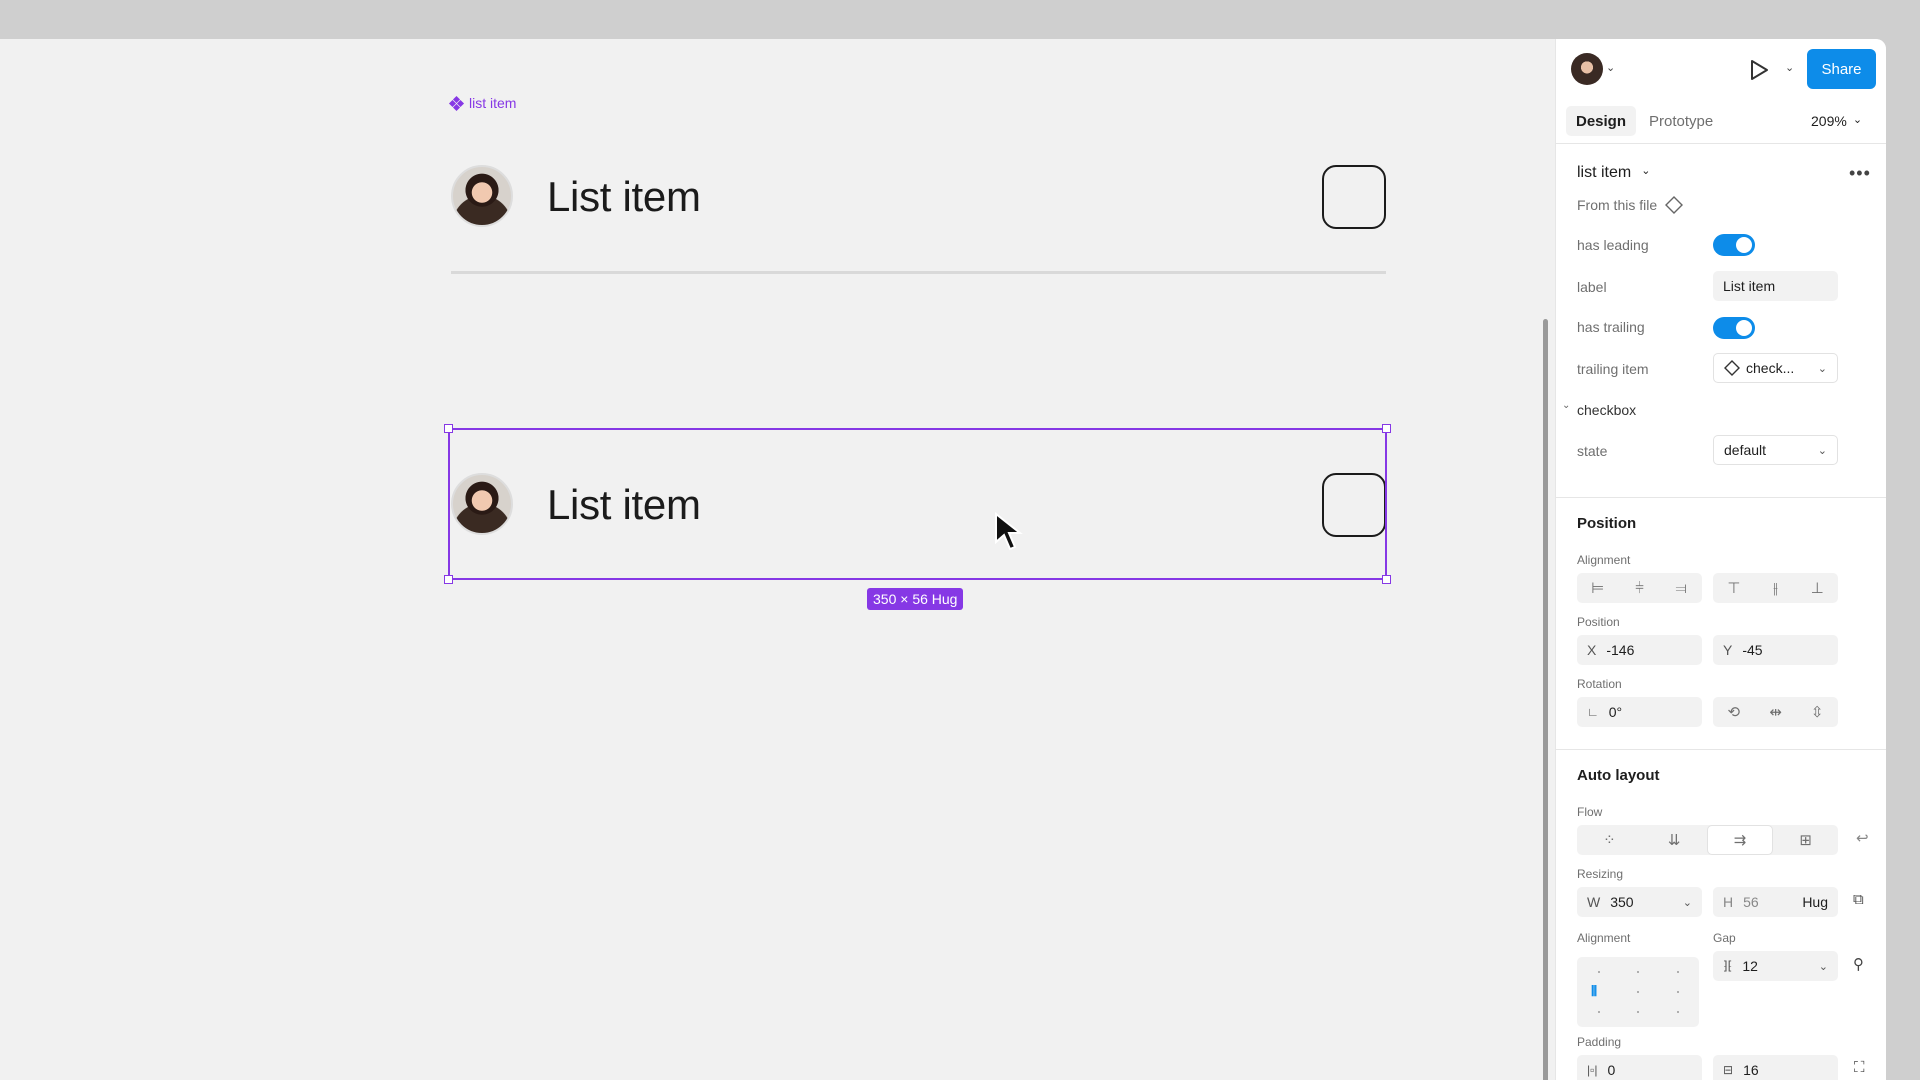  What do you see at coordinates (1611, 327) in the screenshot?
I see `has-trailing-label: has trailing` at bounding box center [1611, 327].